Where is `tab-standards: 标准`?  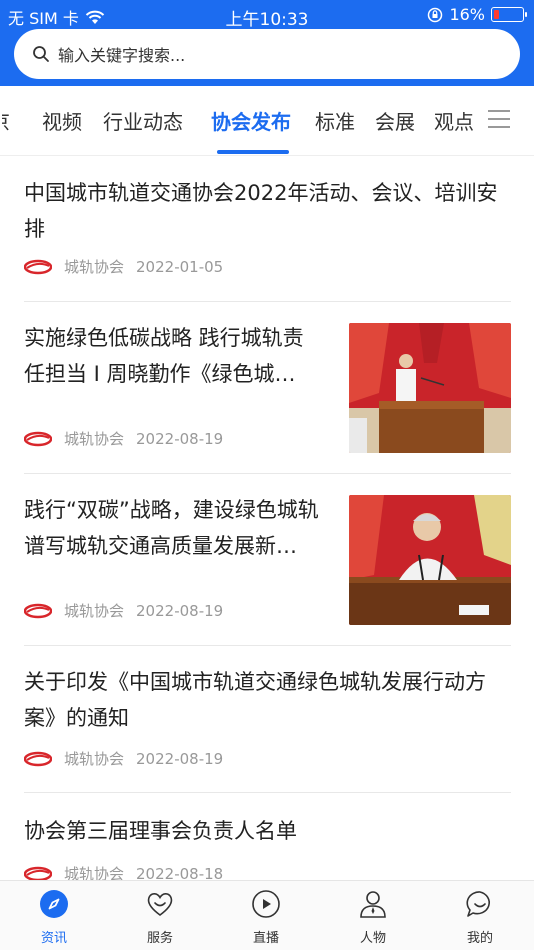
tab-standards: 标准 is located at coordinates (335, 120).